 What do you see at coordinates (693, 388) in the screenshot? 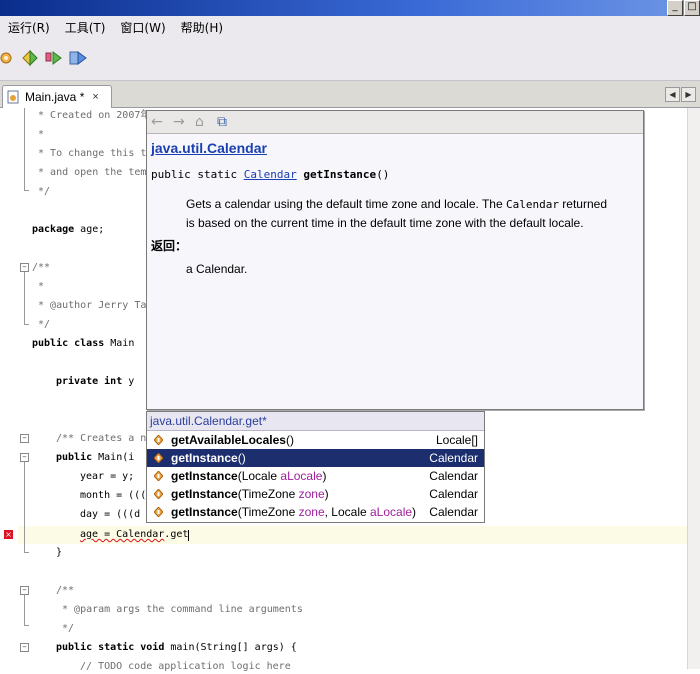
I see `vertical-scrollbar` at bounding box center [693, 388].